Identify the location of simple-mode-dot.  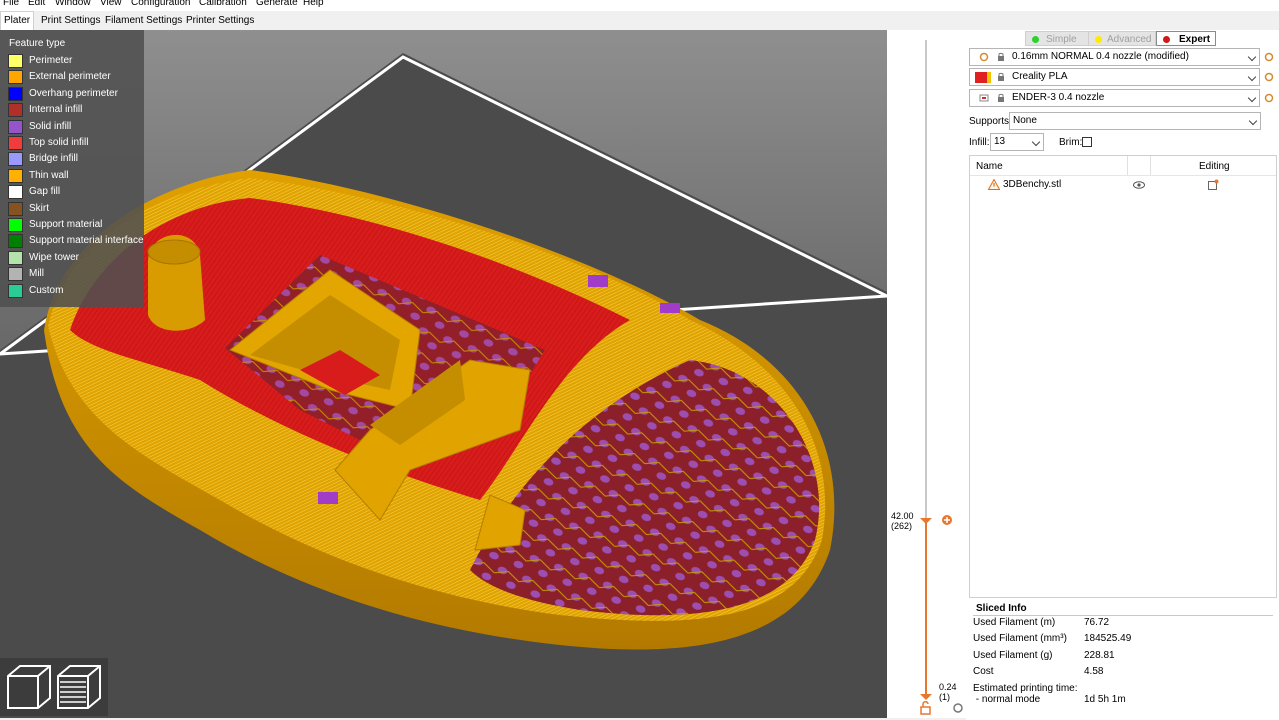
(1035, 39).